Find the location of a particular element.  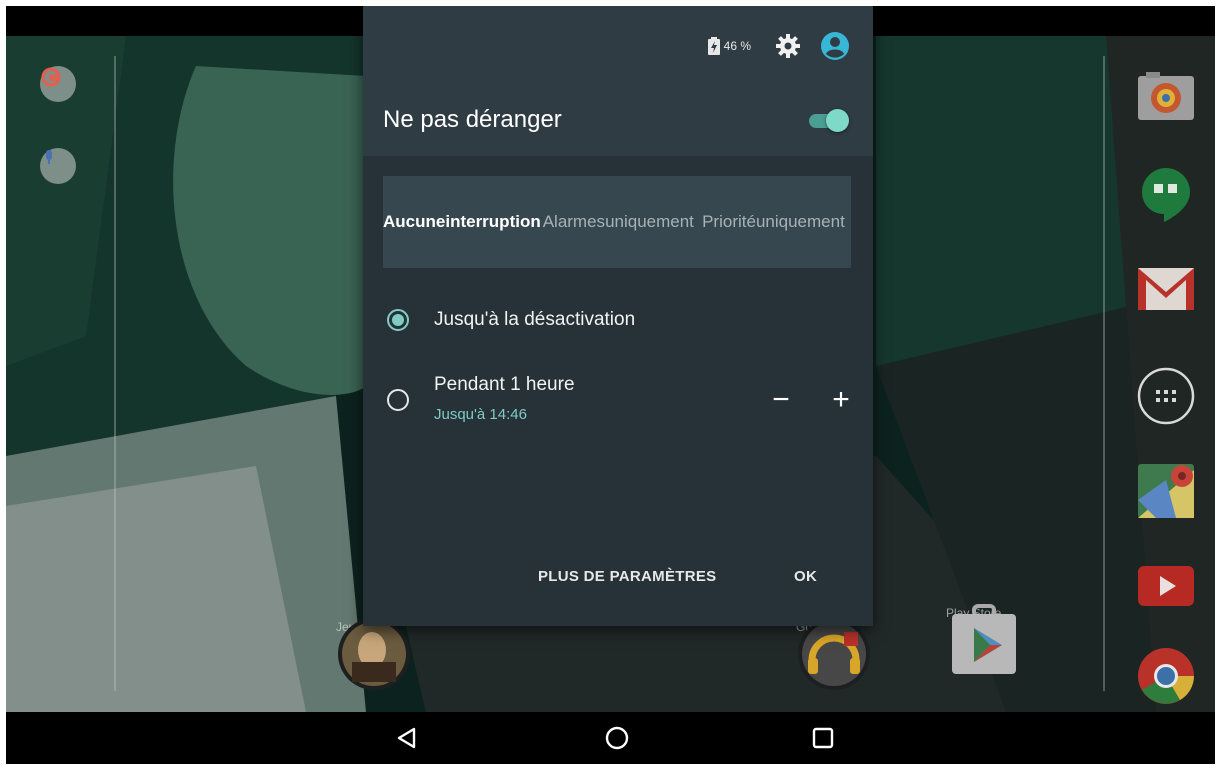

recents-icon is located at coordinates (823, 738).